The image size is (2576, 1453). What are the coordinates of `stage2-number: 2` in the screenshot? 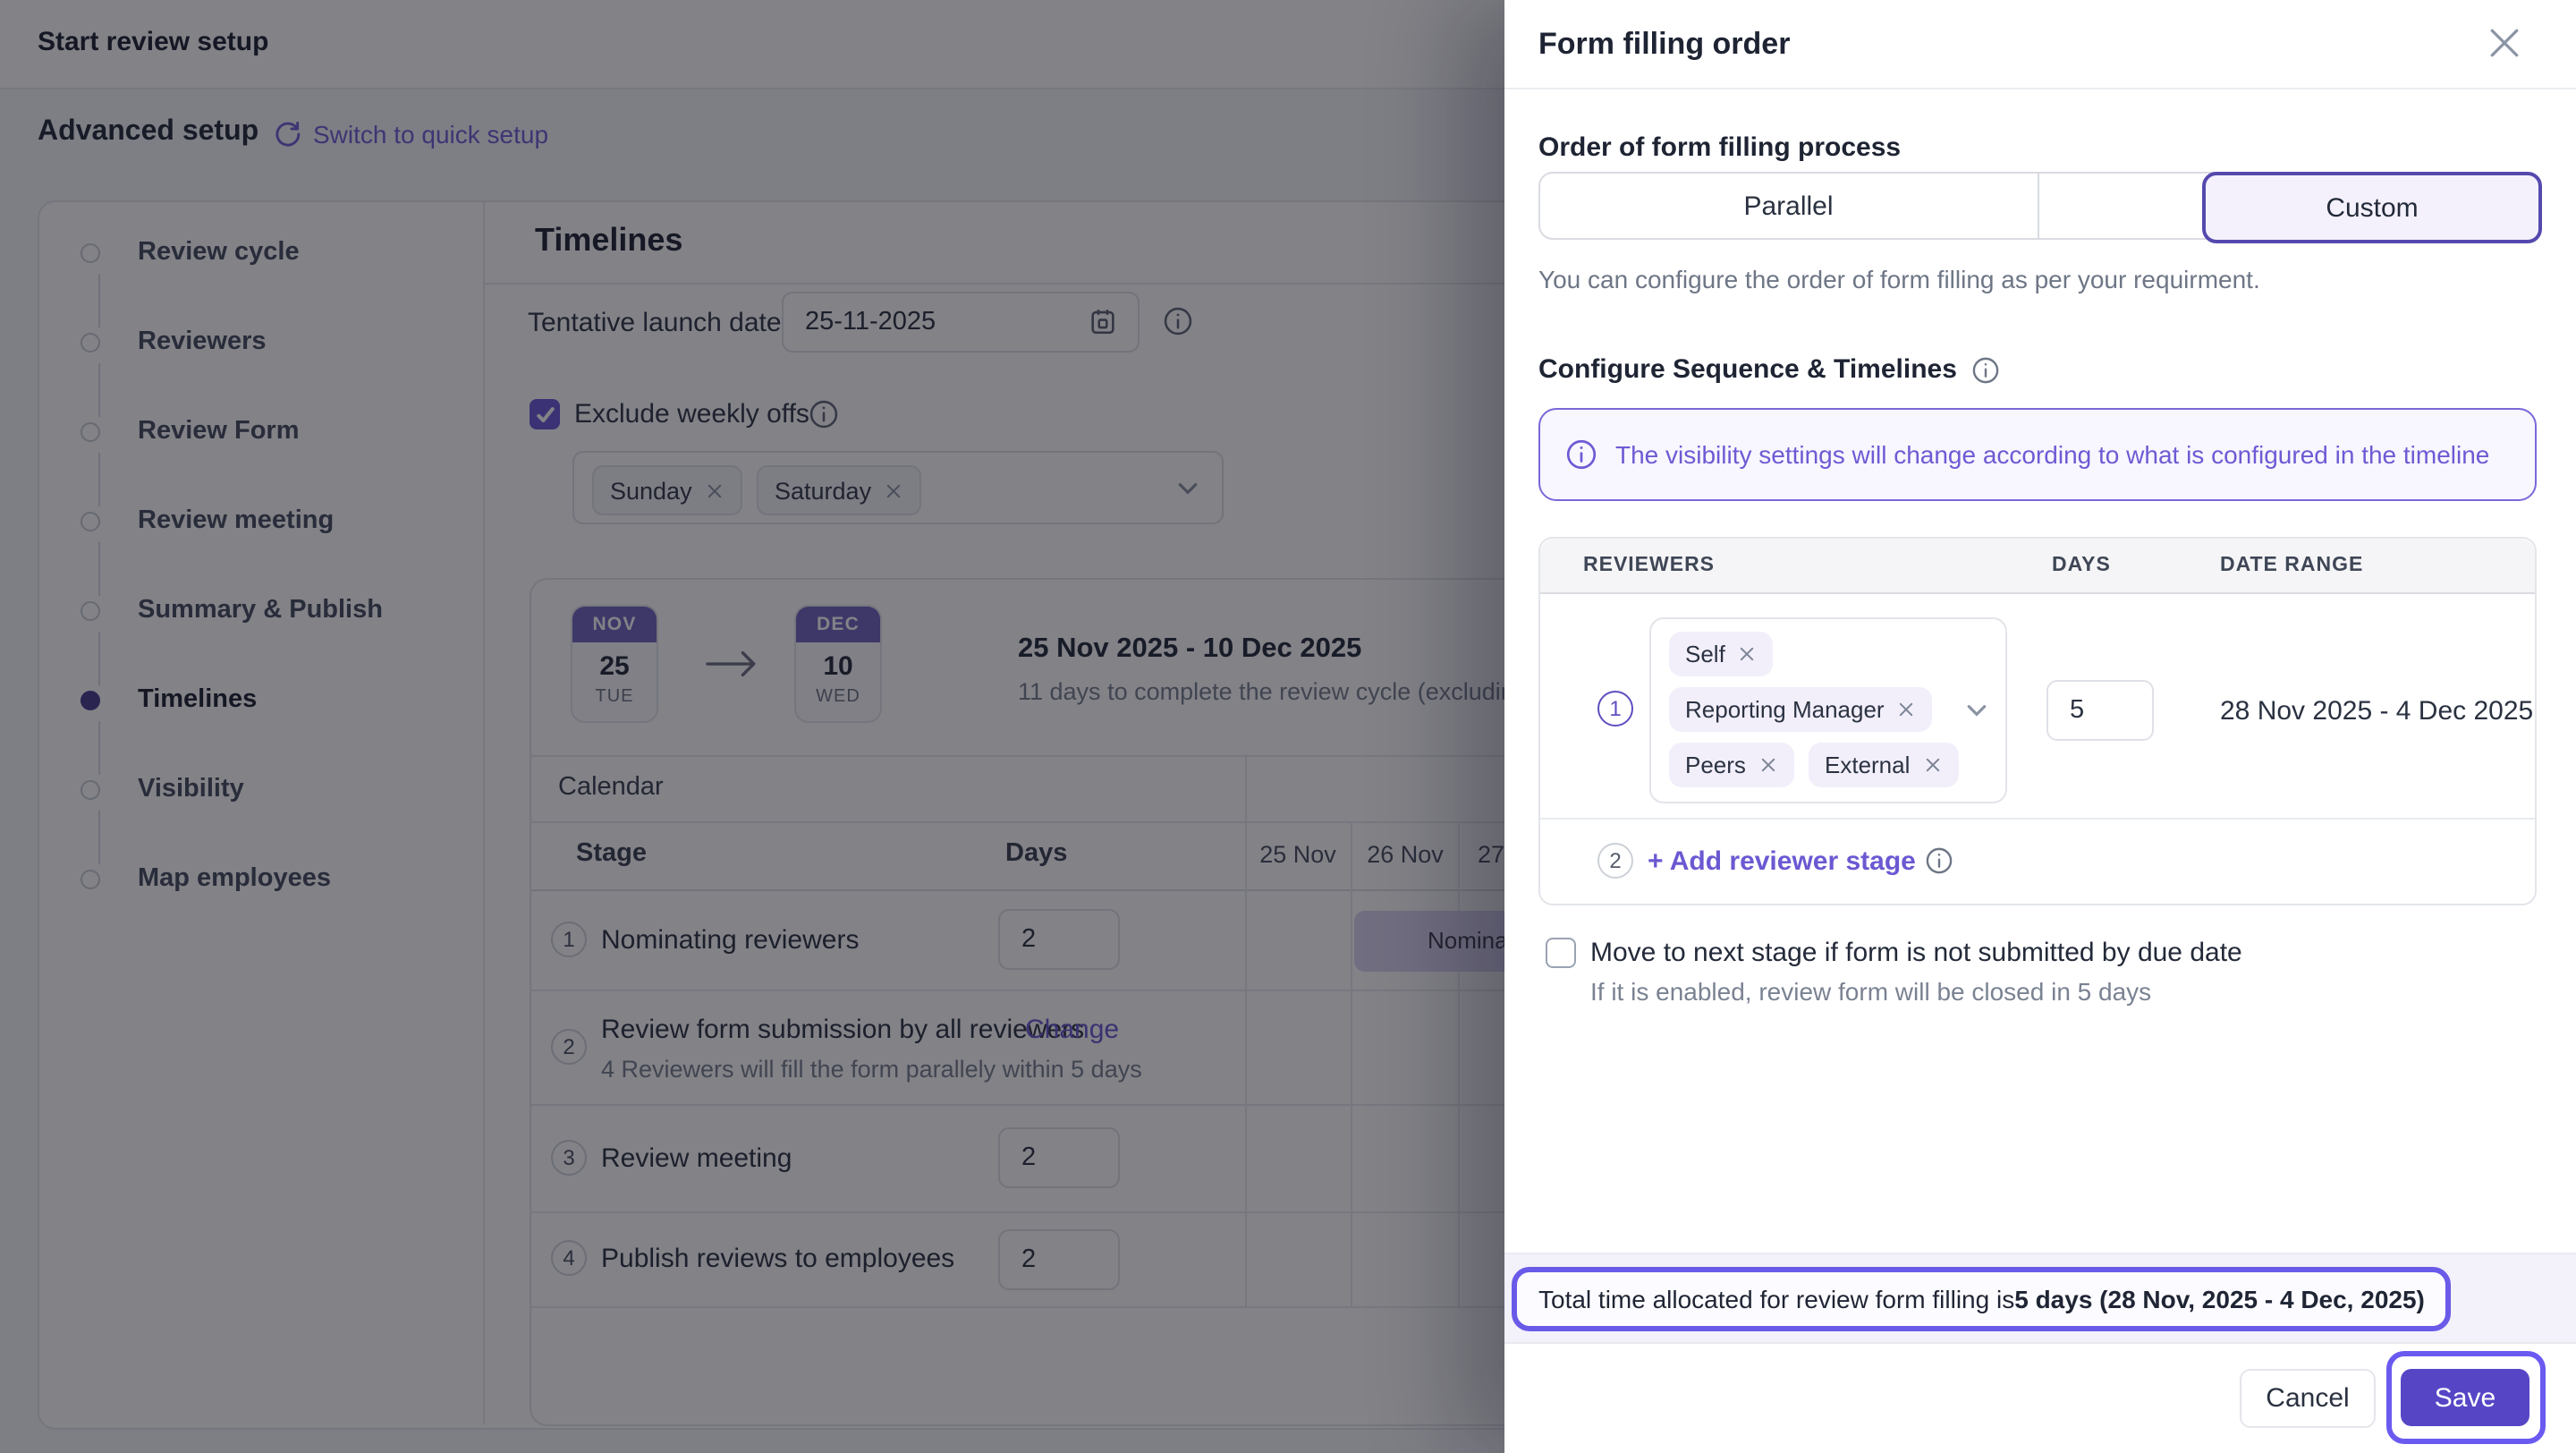 It's located at (1615, 861).